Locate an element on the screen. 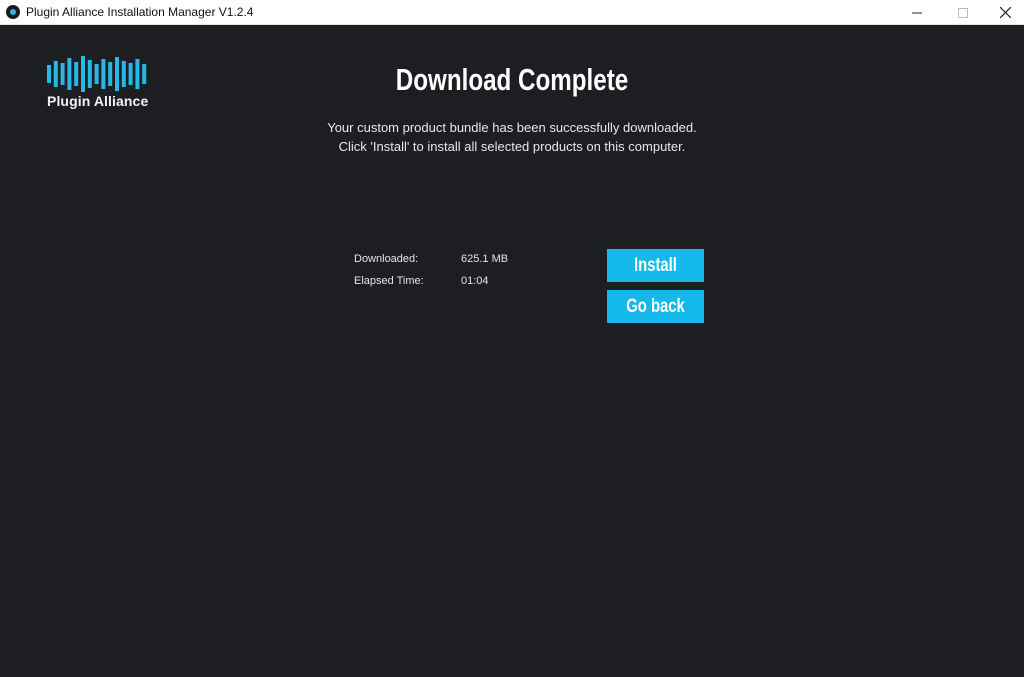 The width and height of the screenshot is (1024, 677). maximize-button is located at coordinates (963, 12).